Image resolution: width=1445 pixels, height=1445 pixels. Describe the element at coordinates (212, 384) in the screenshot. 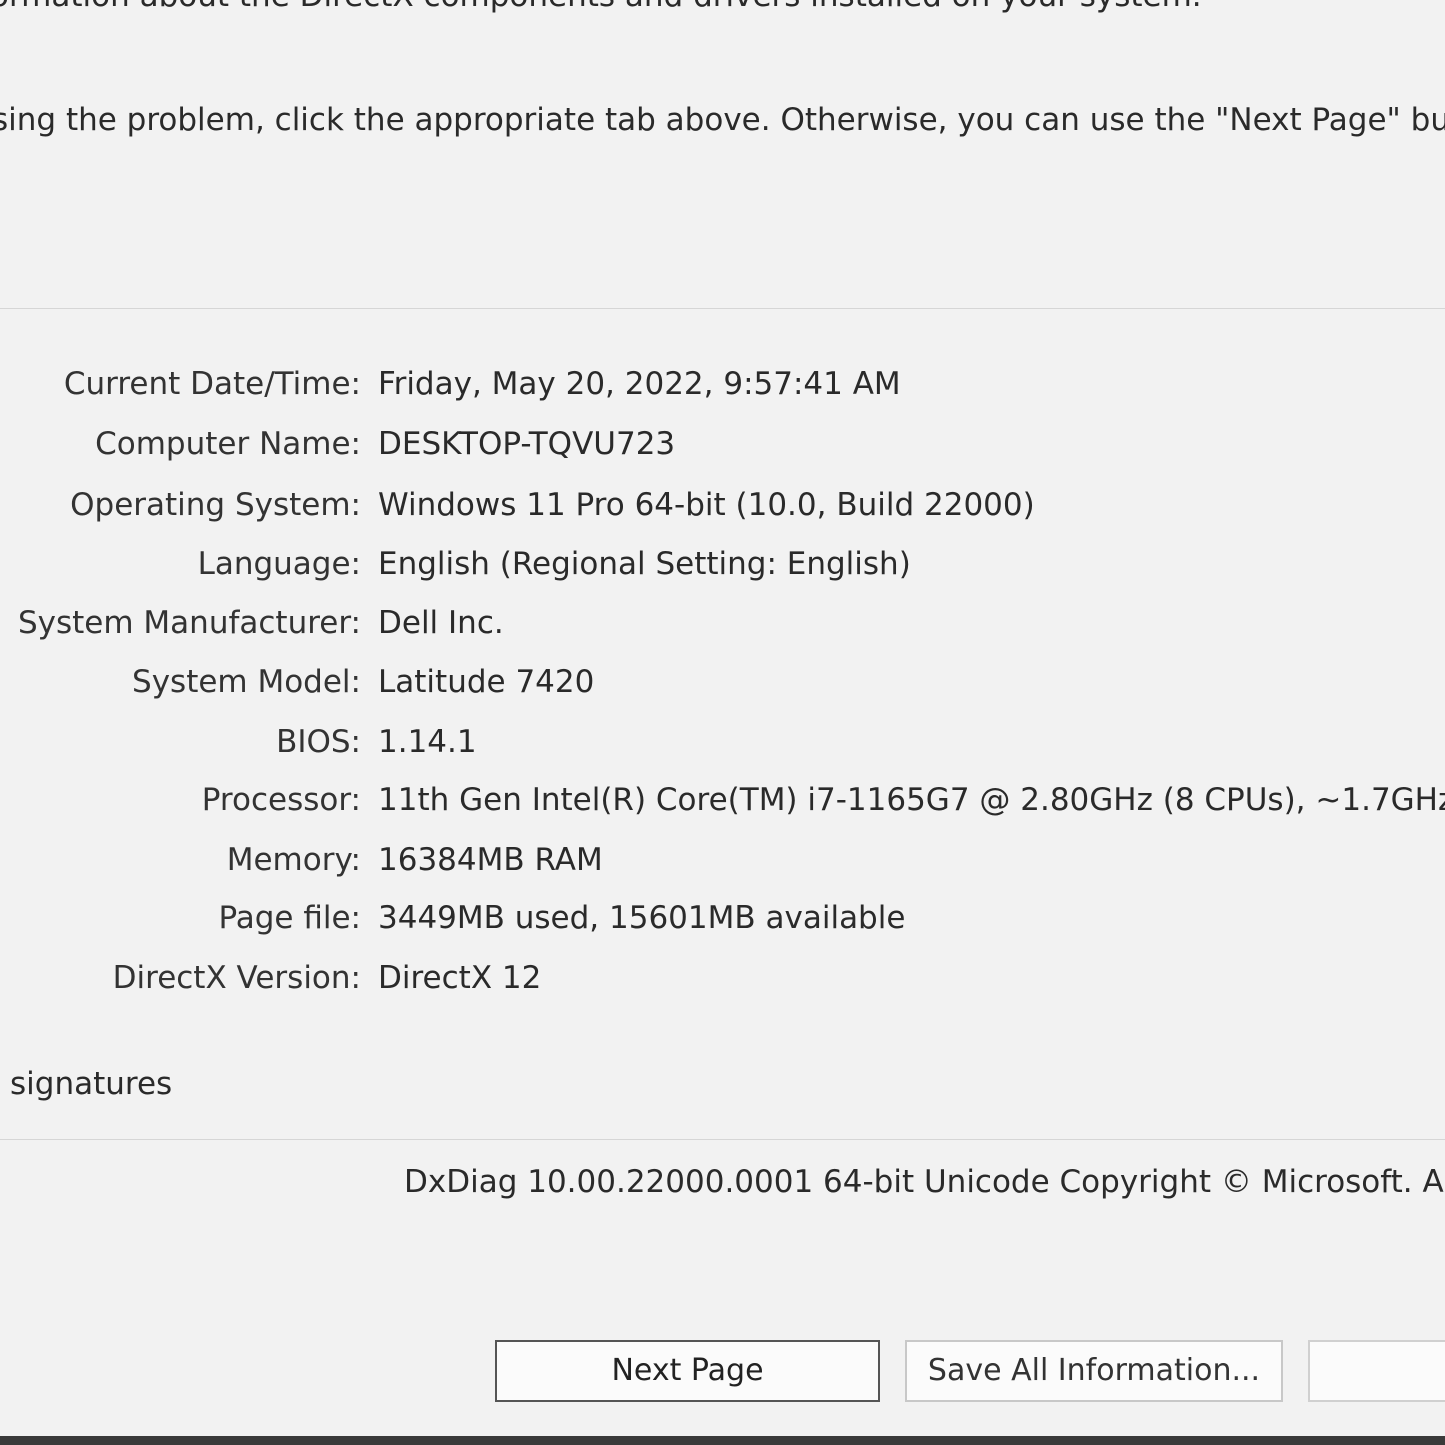

I see `info-label: Current Date/Time:` at that location.